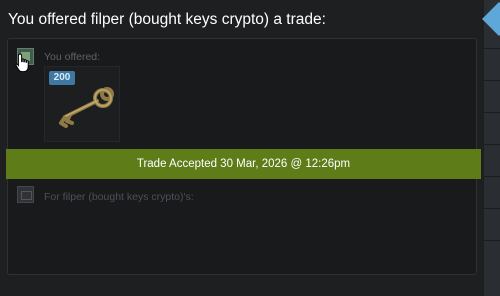 The width and height of the screenshot is (500, 296). What do you see at coordinates (86, 107) in the screenshot?
I see `key-icon` at bounding box center [86, 107].